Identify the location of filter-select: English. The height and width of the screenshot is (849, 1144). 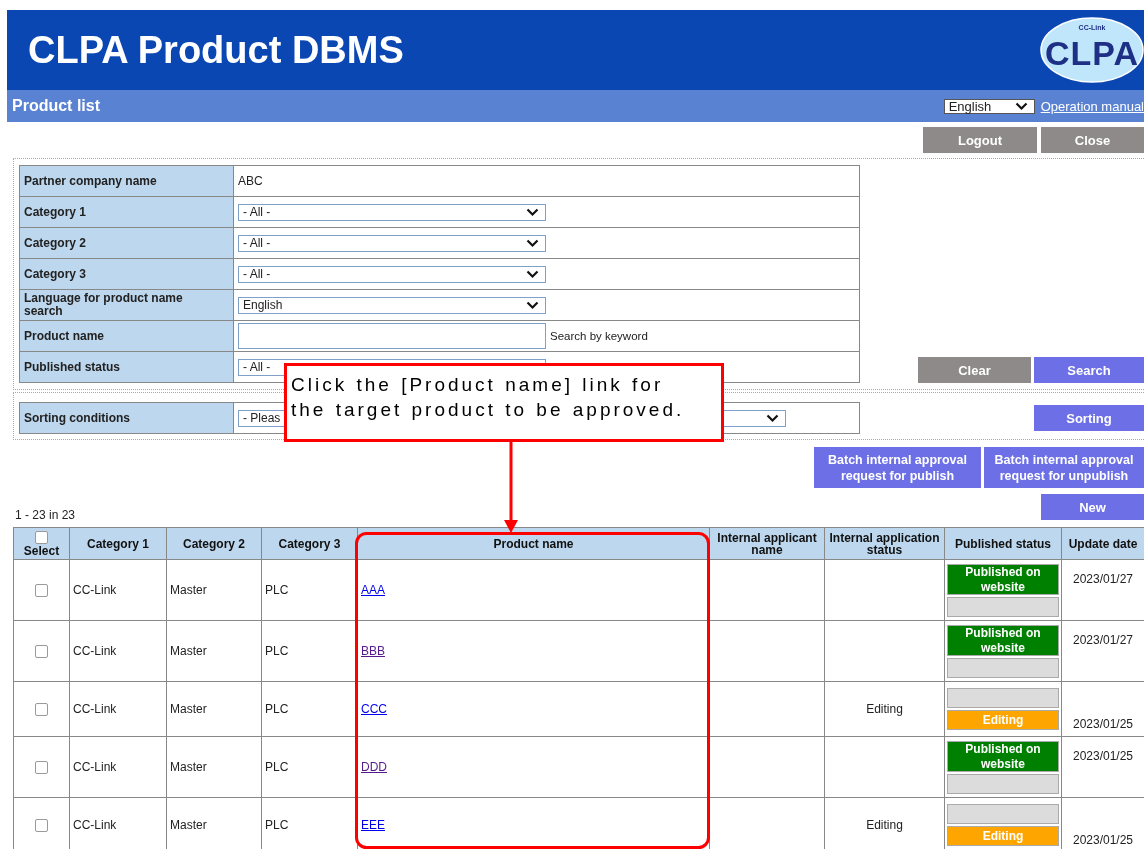
(392, 305).